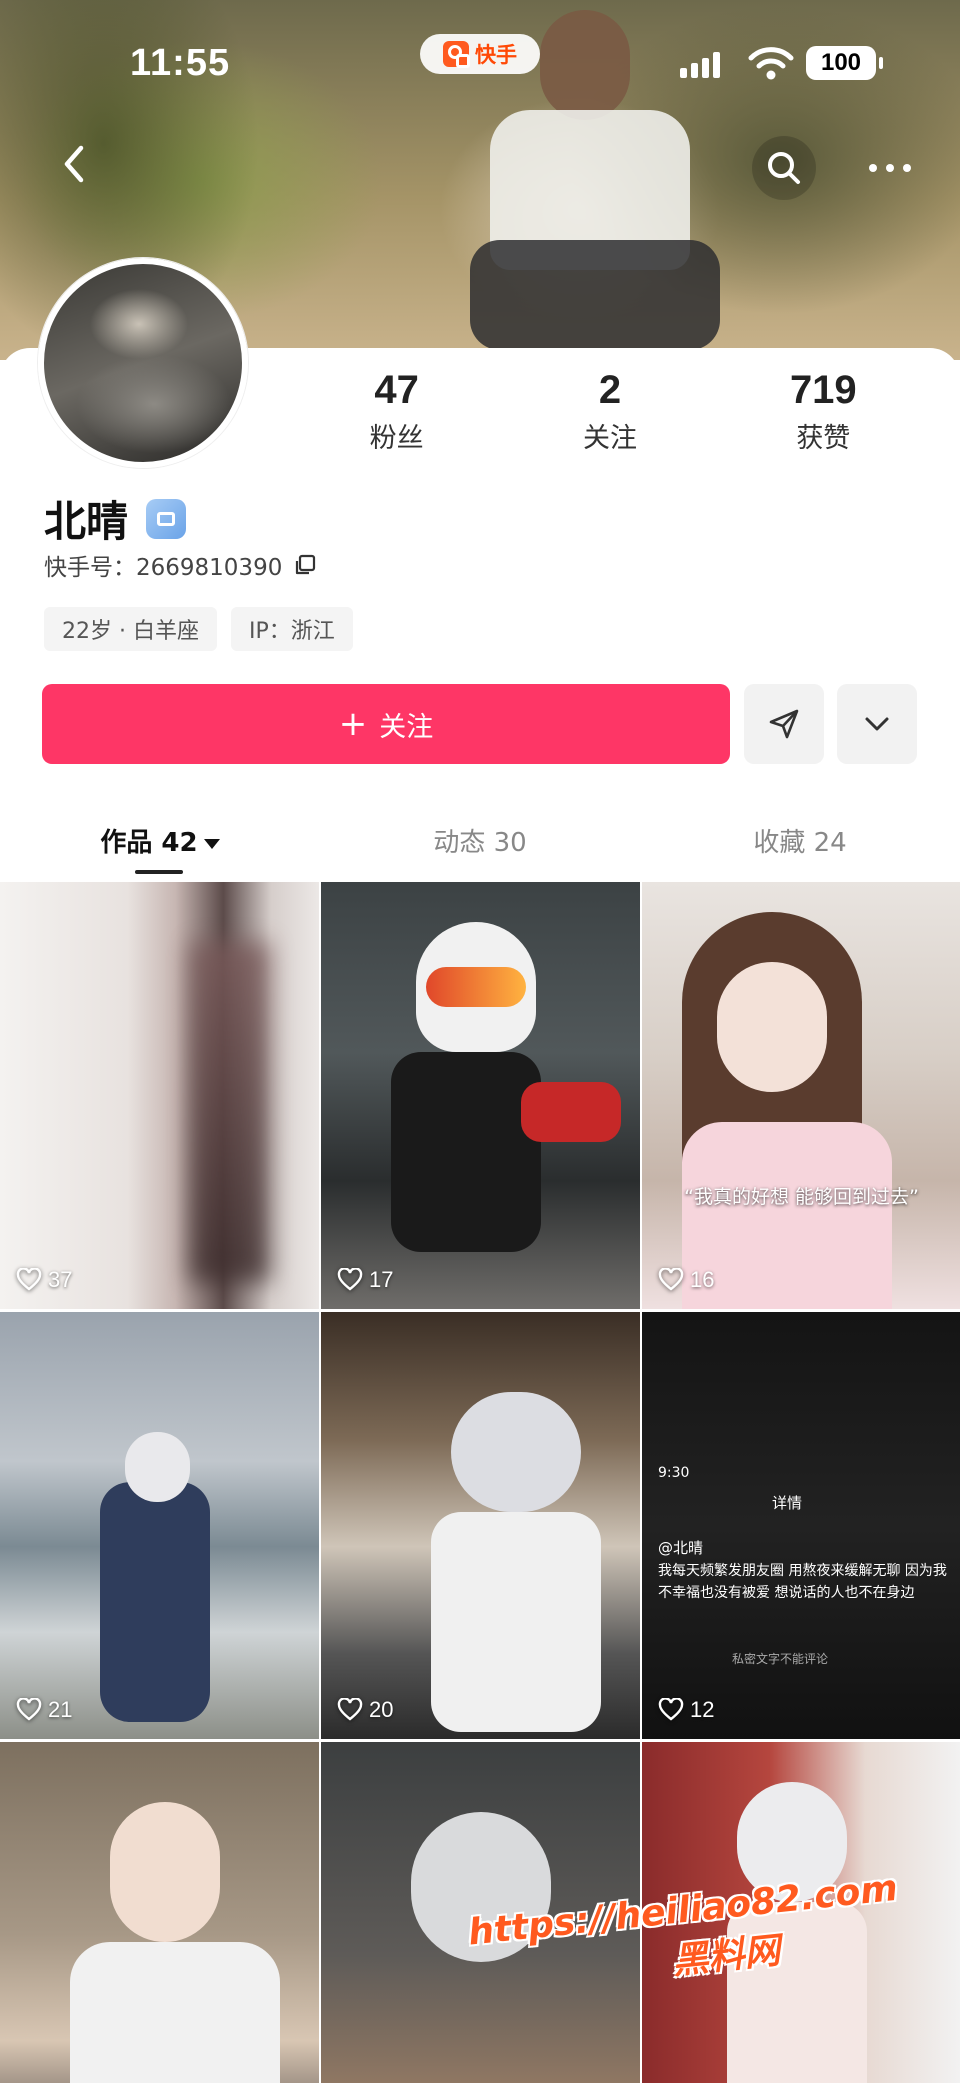 The width and height of the screenshot is (960, 2083). Describe the element at coordinates (700, 64) in the screenshot. I see `cellular-signal-icon` at that location.